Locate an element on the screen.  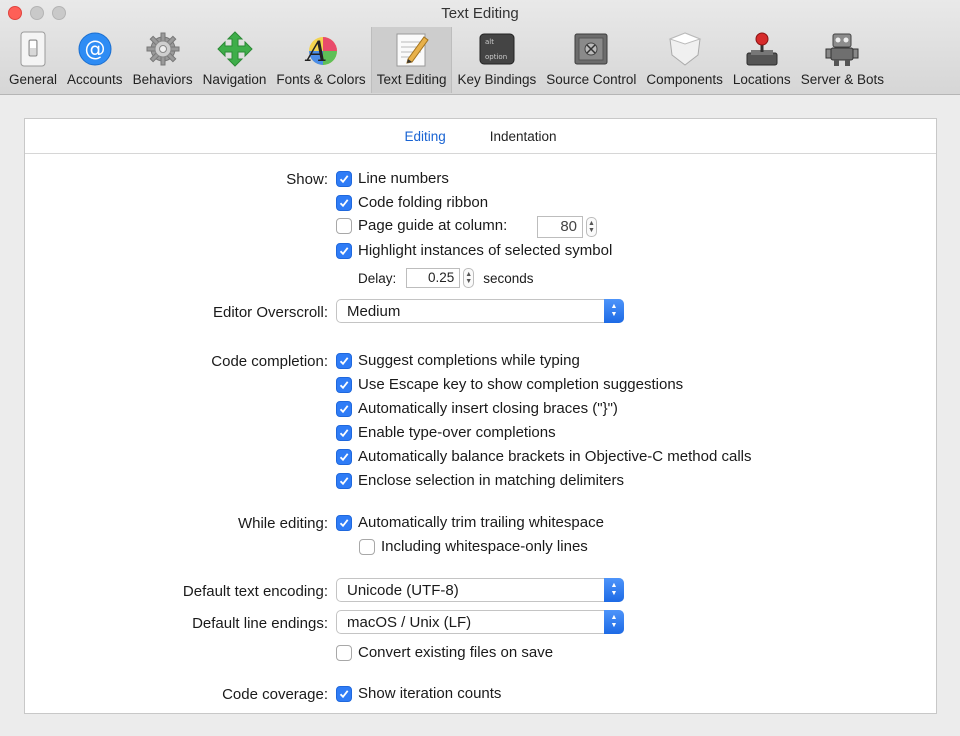
convert-files-option: Convert existing files on save is located at coordinates (444, 652).